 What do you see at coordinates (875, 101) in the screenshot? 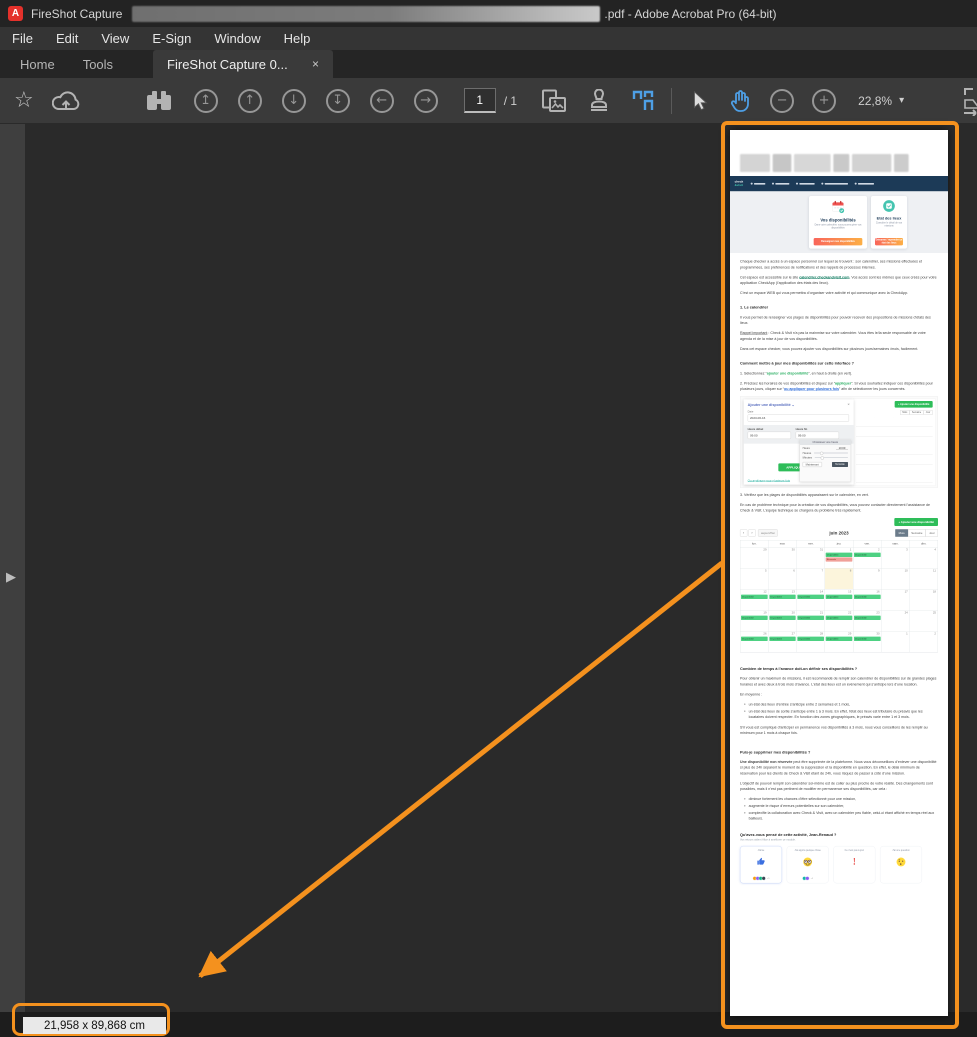
I see `zoom-level-dropdown: 22,8%` at bounding box center [875, 101].